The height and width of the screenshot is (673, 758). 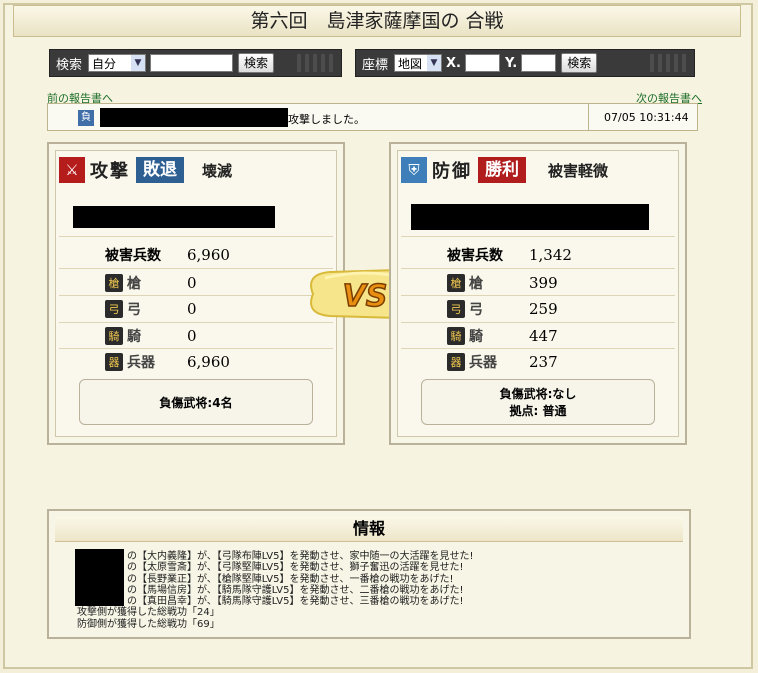 What do you see at coordinates (578, 170) in the screenshot?
I see `defense-damage-status: 被害軽微` at bounding box center [578, 170].